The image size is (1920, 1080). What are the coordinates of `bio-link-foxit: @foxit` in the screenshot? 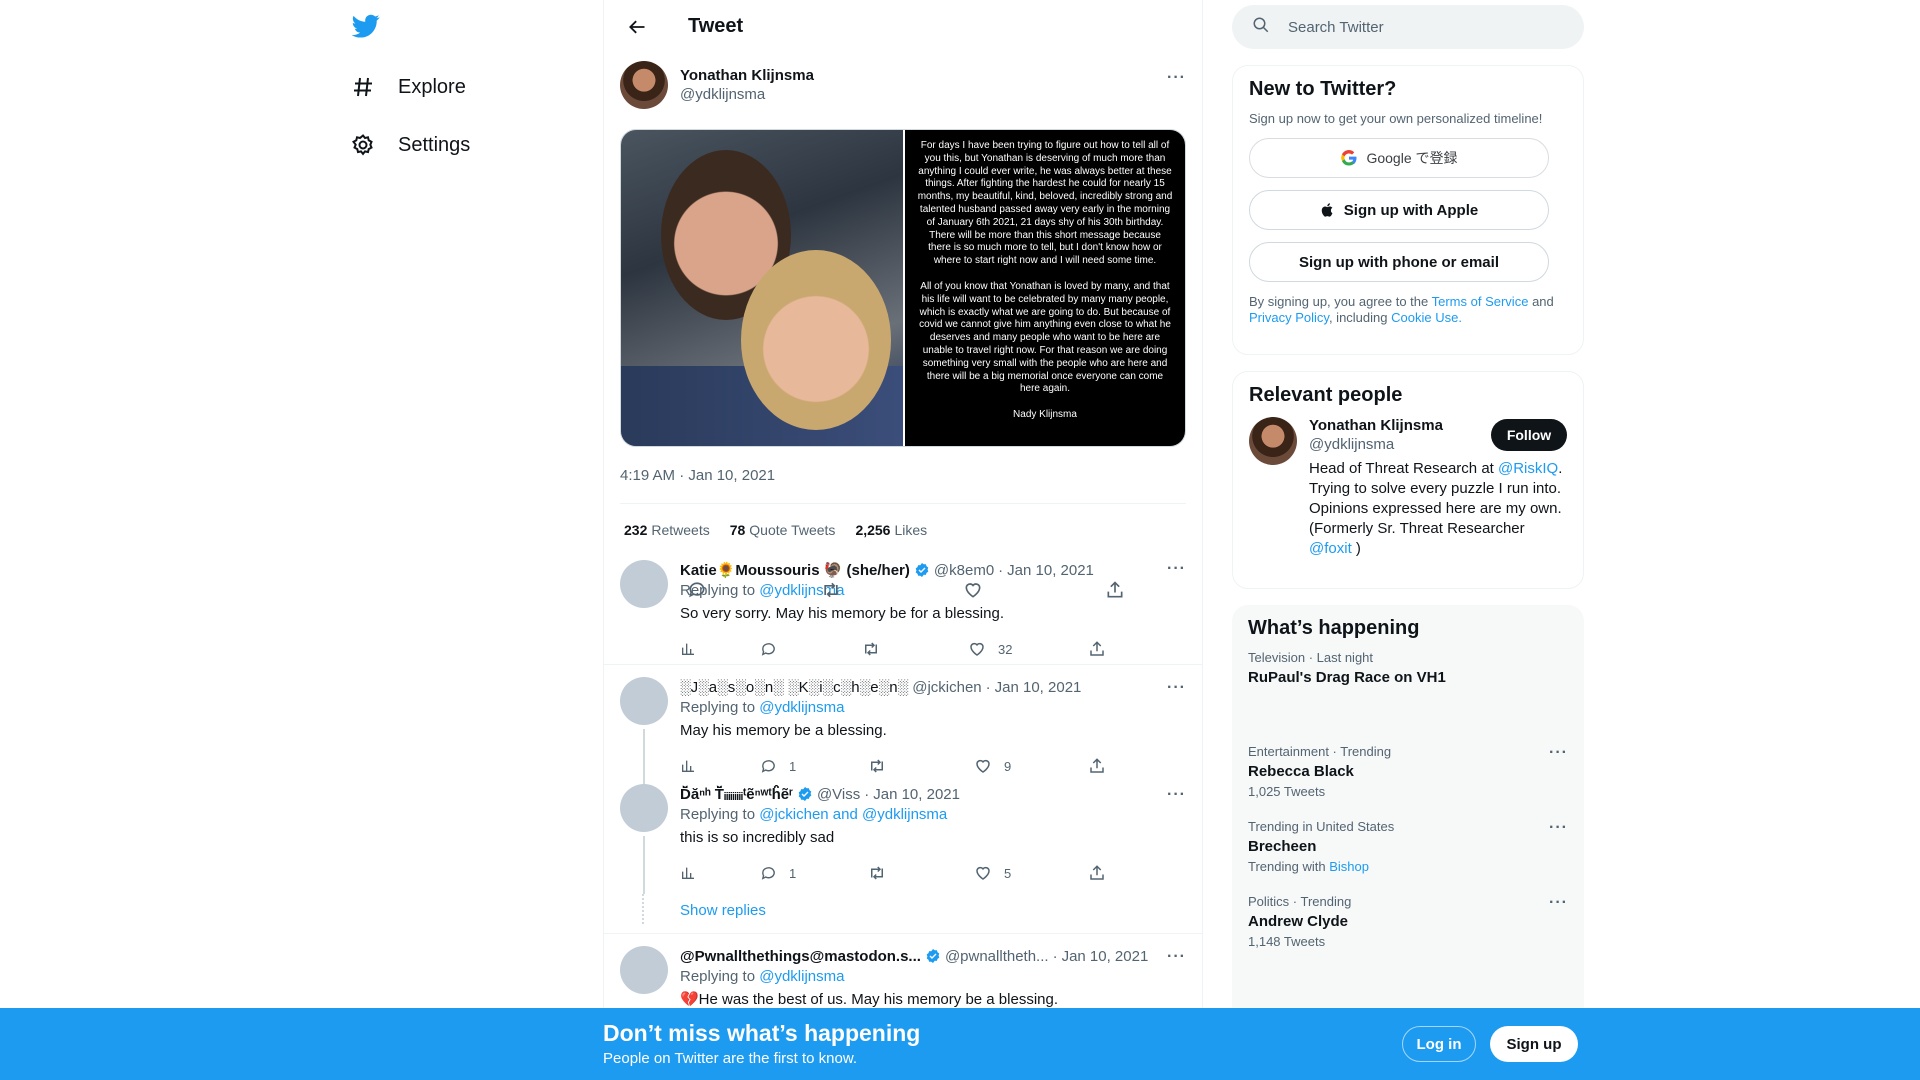 It's located at (1330, 548).